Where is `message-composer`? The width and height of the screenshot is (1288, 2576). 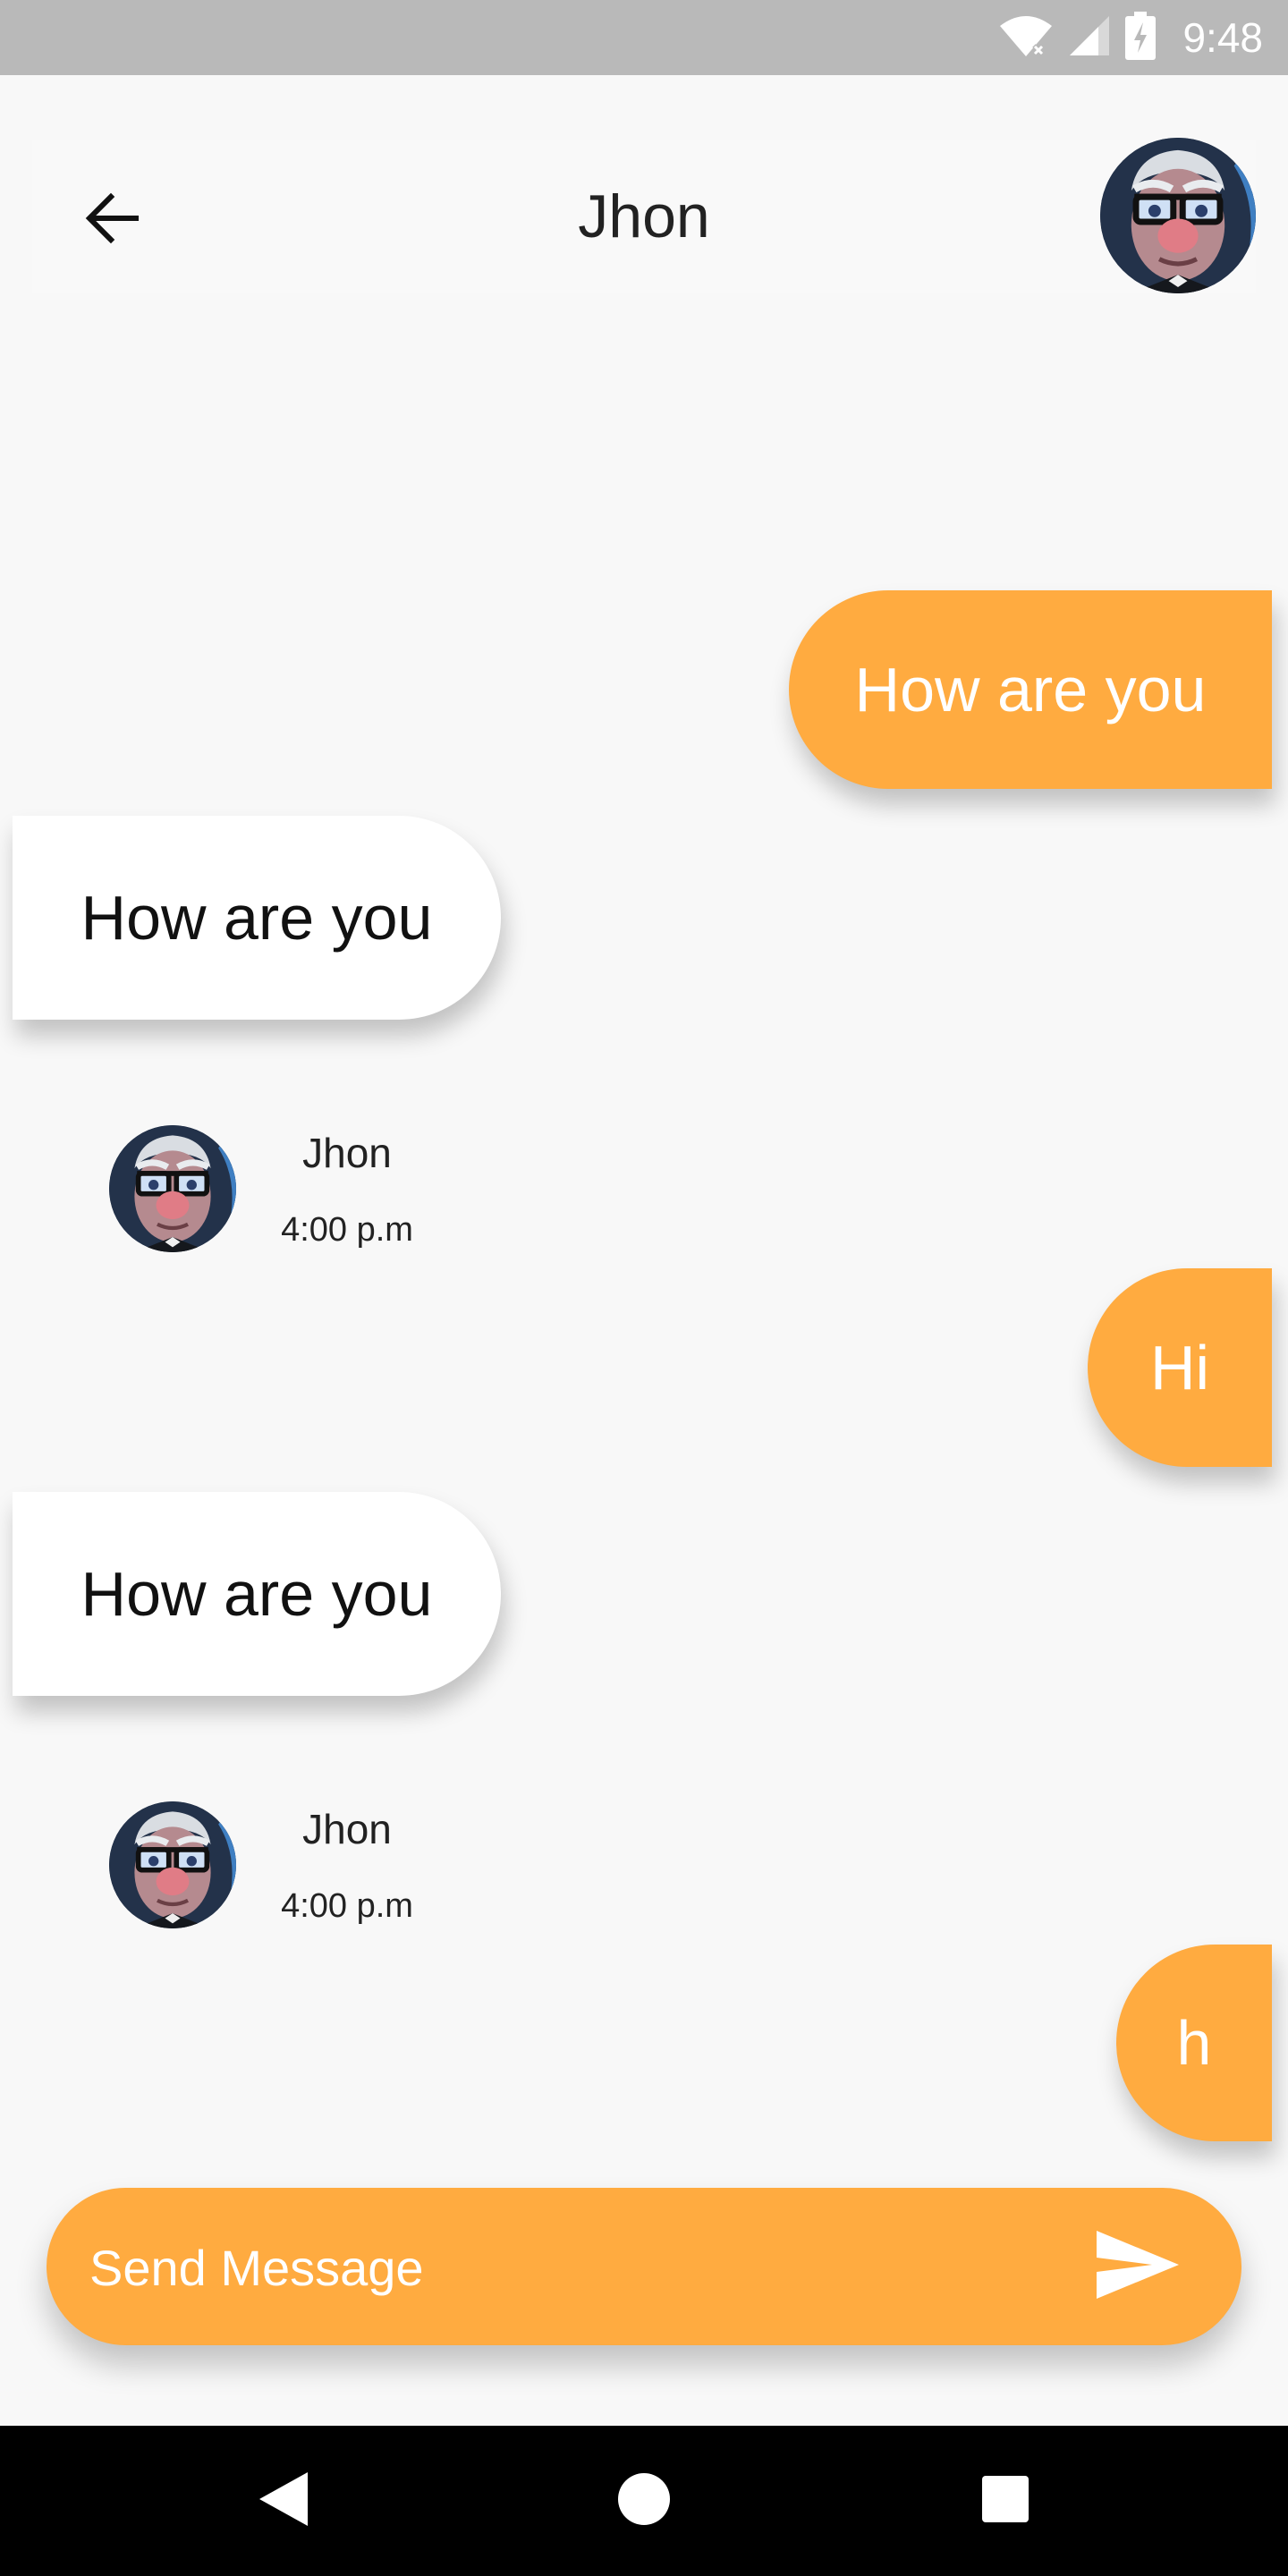 message-composer is located at coordinates (644, 2267).